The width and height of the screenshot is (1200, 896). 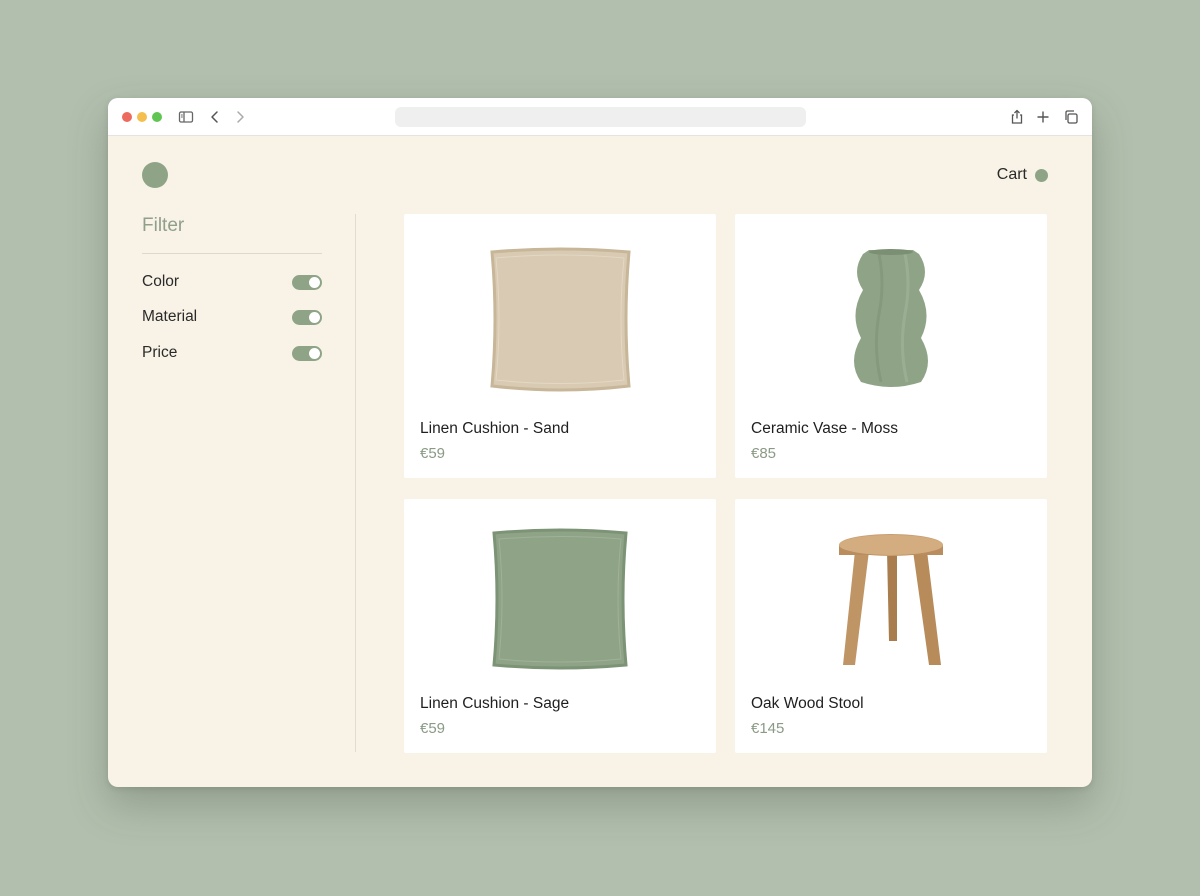 I want to click on filter-option-price: Price, so click(x=232, y=353).